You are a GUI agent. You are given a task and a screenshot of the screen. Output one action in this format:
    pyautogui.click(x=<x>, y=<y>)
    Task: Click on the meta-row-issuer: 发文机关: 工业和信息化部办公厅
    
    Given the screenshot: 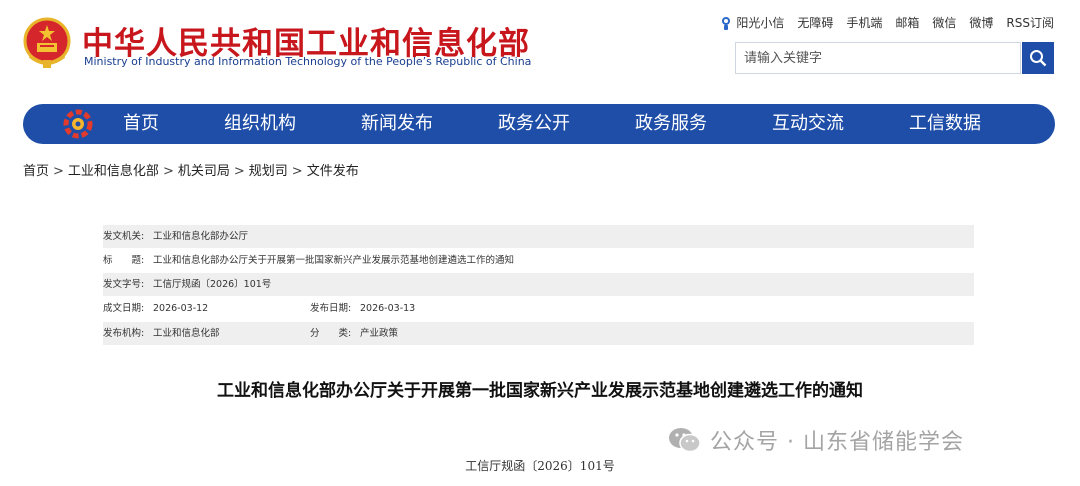 What is the action you would take?
    pyautogui.click(x=538, y=236)
    